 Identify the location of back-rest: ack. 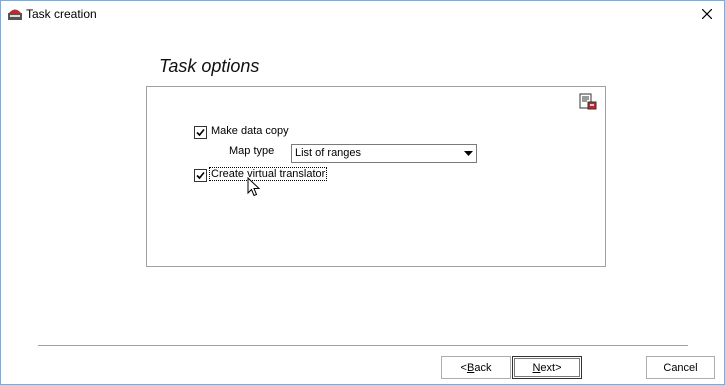
(483, 367).